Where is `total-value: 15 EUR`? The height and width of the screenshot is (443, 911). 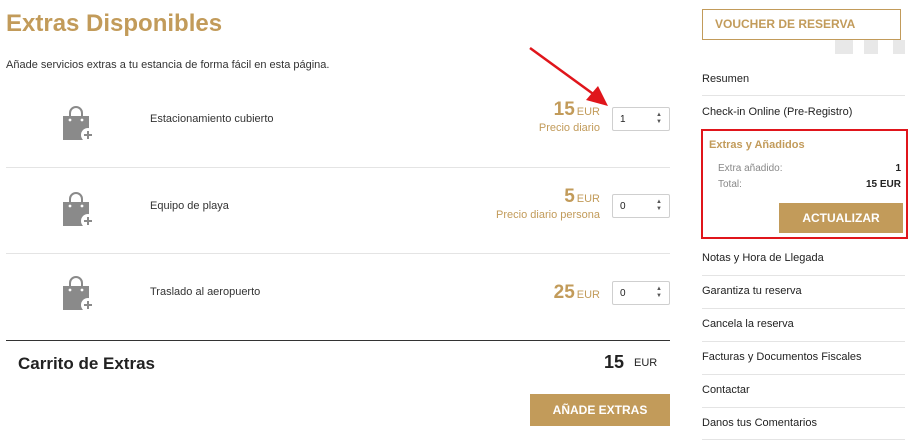
total-value: 15 EUR is located at coordinates (883, 184).